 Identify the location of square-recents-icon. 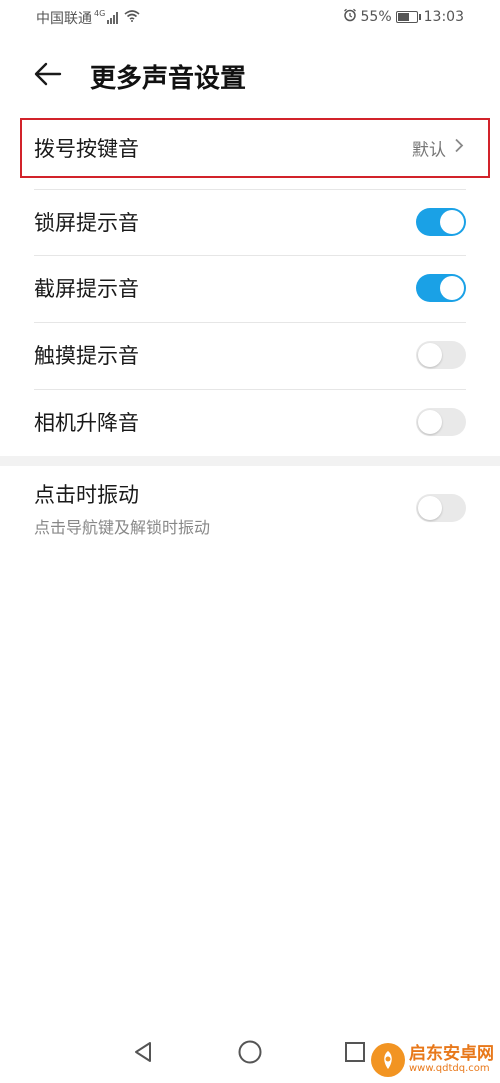
(355, 1052).